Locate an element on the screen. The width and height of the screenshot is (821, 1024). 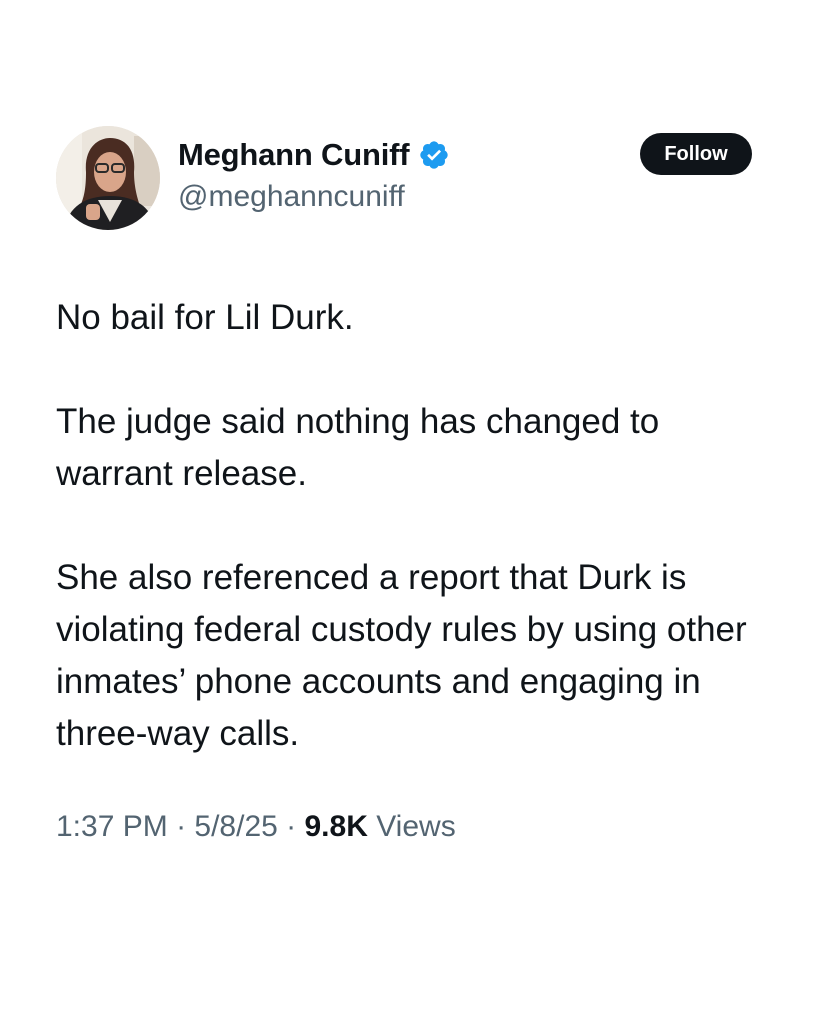
author-display-name: Meghann Cuniff is located at coordinates (294, 155).